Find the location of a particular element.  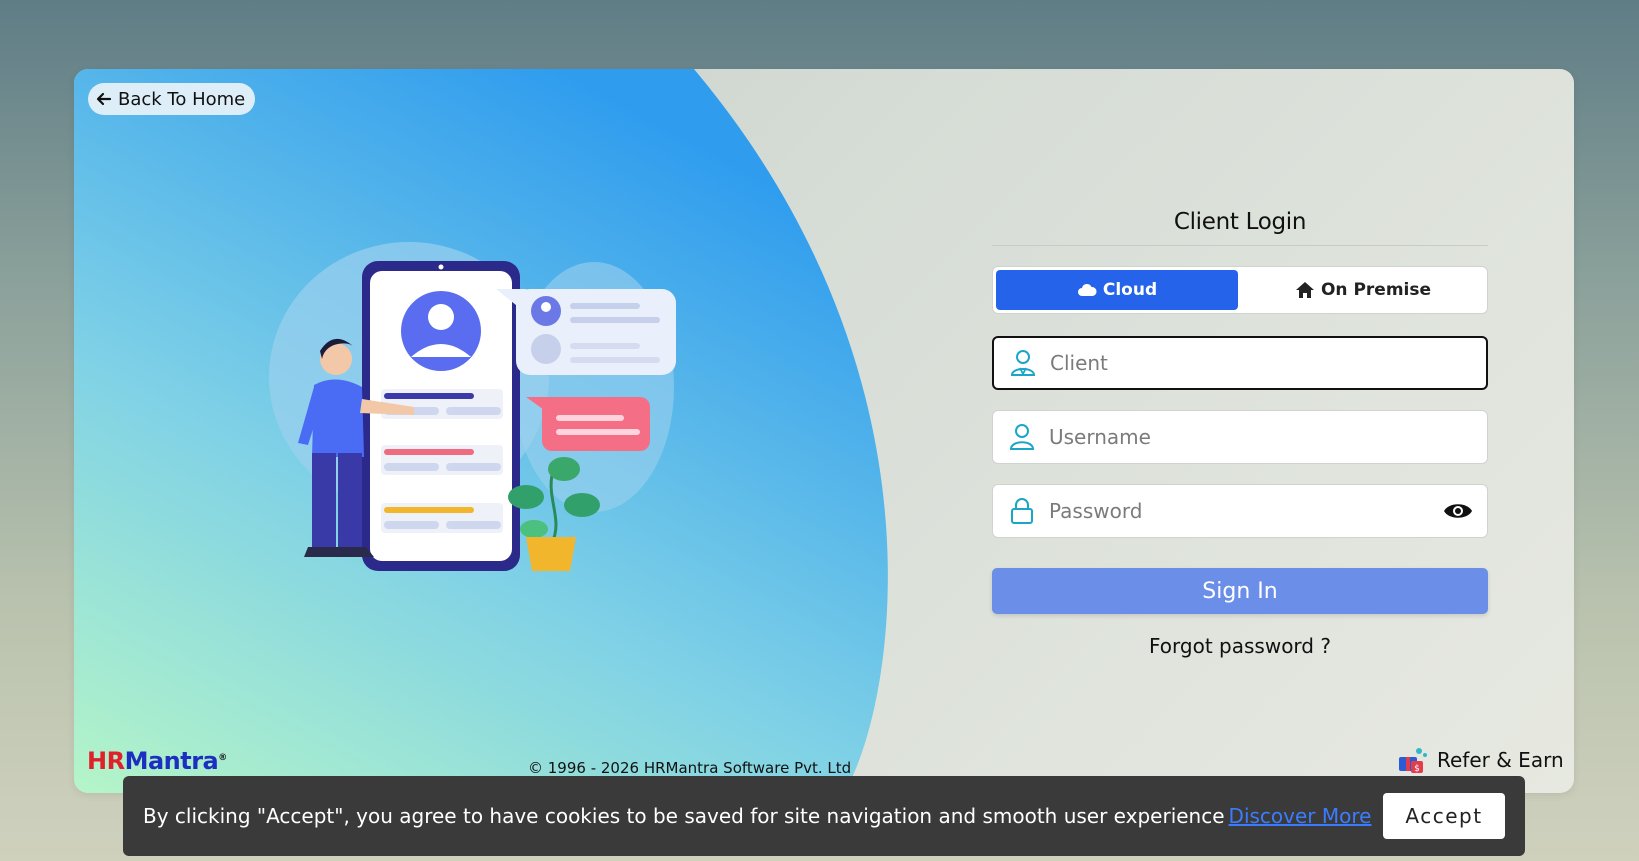

copyright-text: © 1996 - 2026 HRMantra Software Pvt. Ltd is located at coordinates (690, 768).